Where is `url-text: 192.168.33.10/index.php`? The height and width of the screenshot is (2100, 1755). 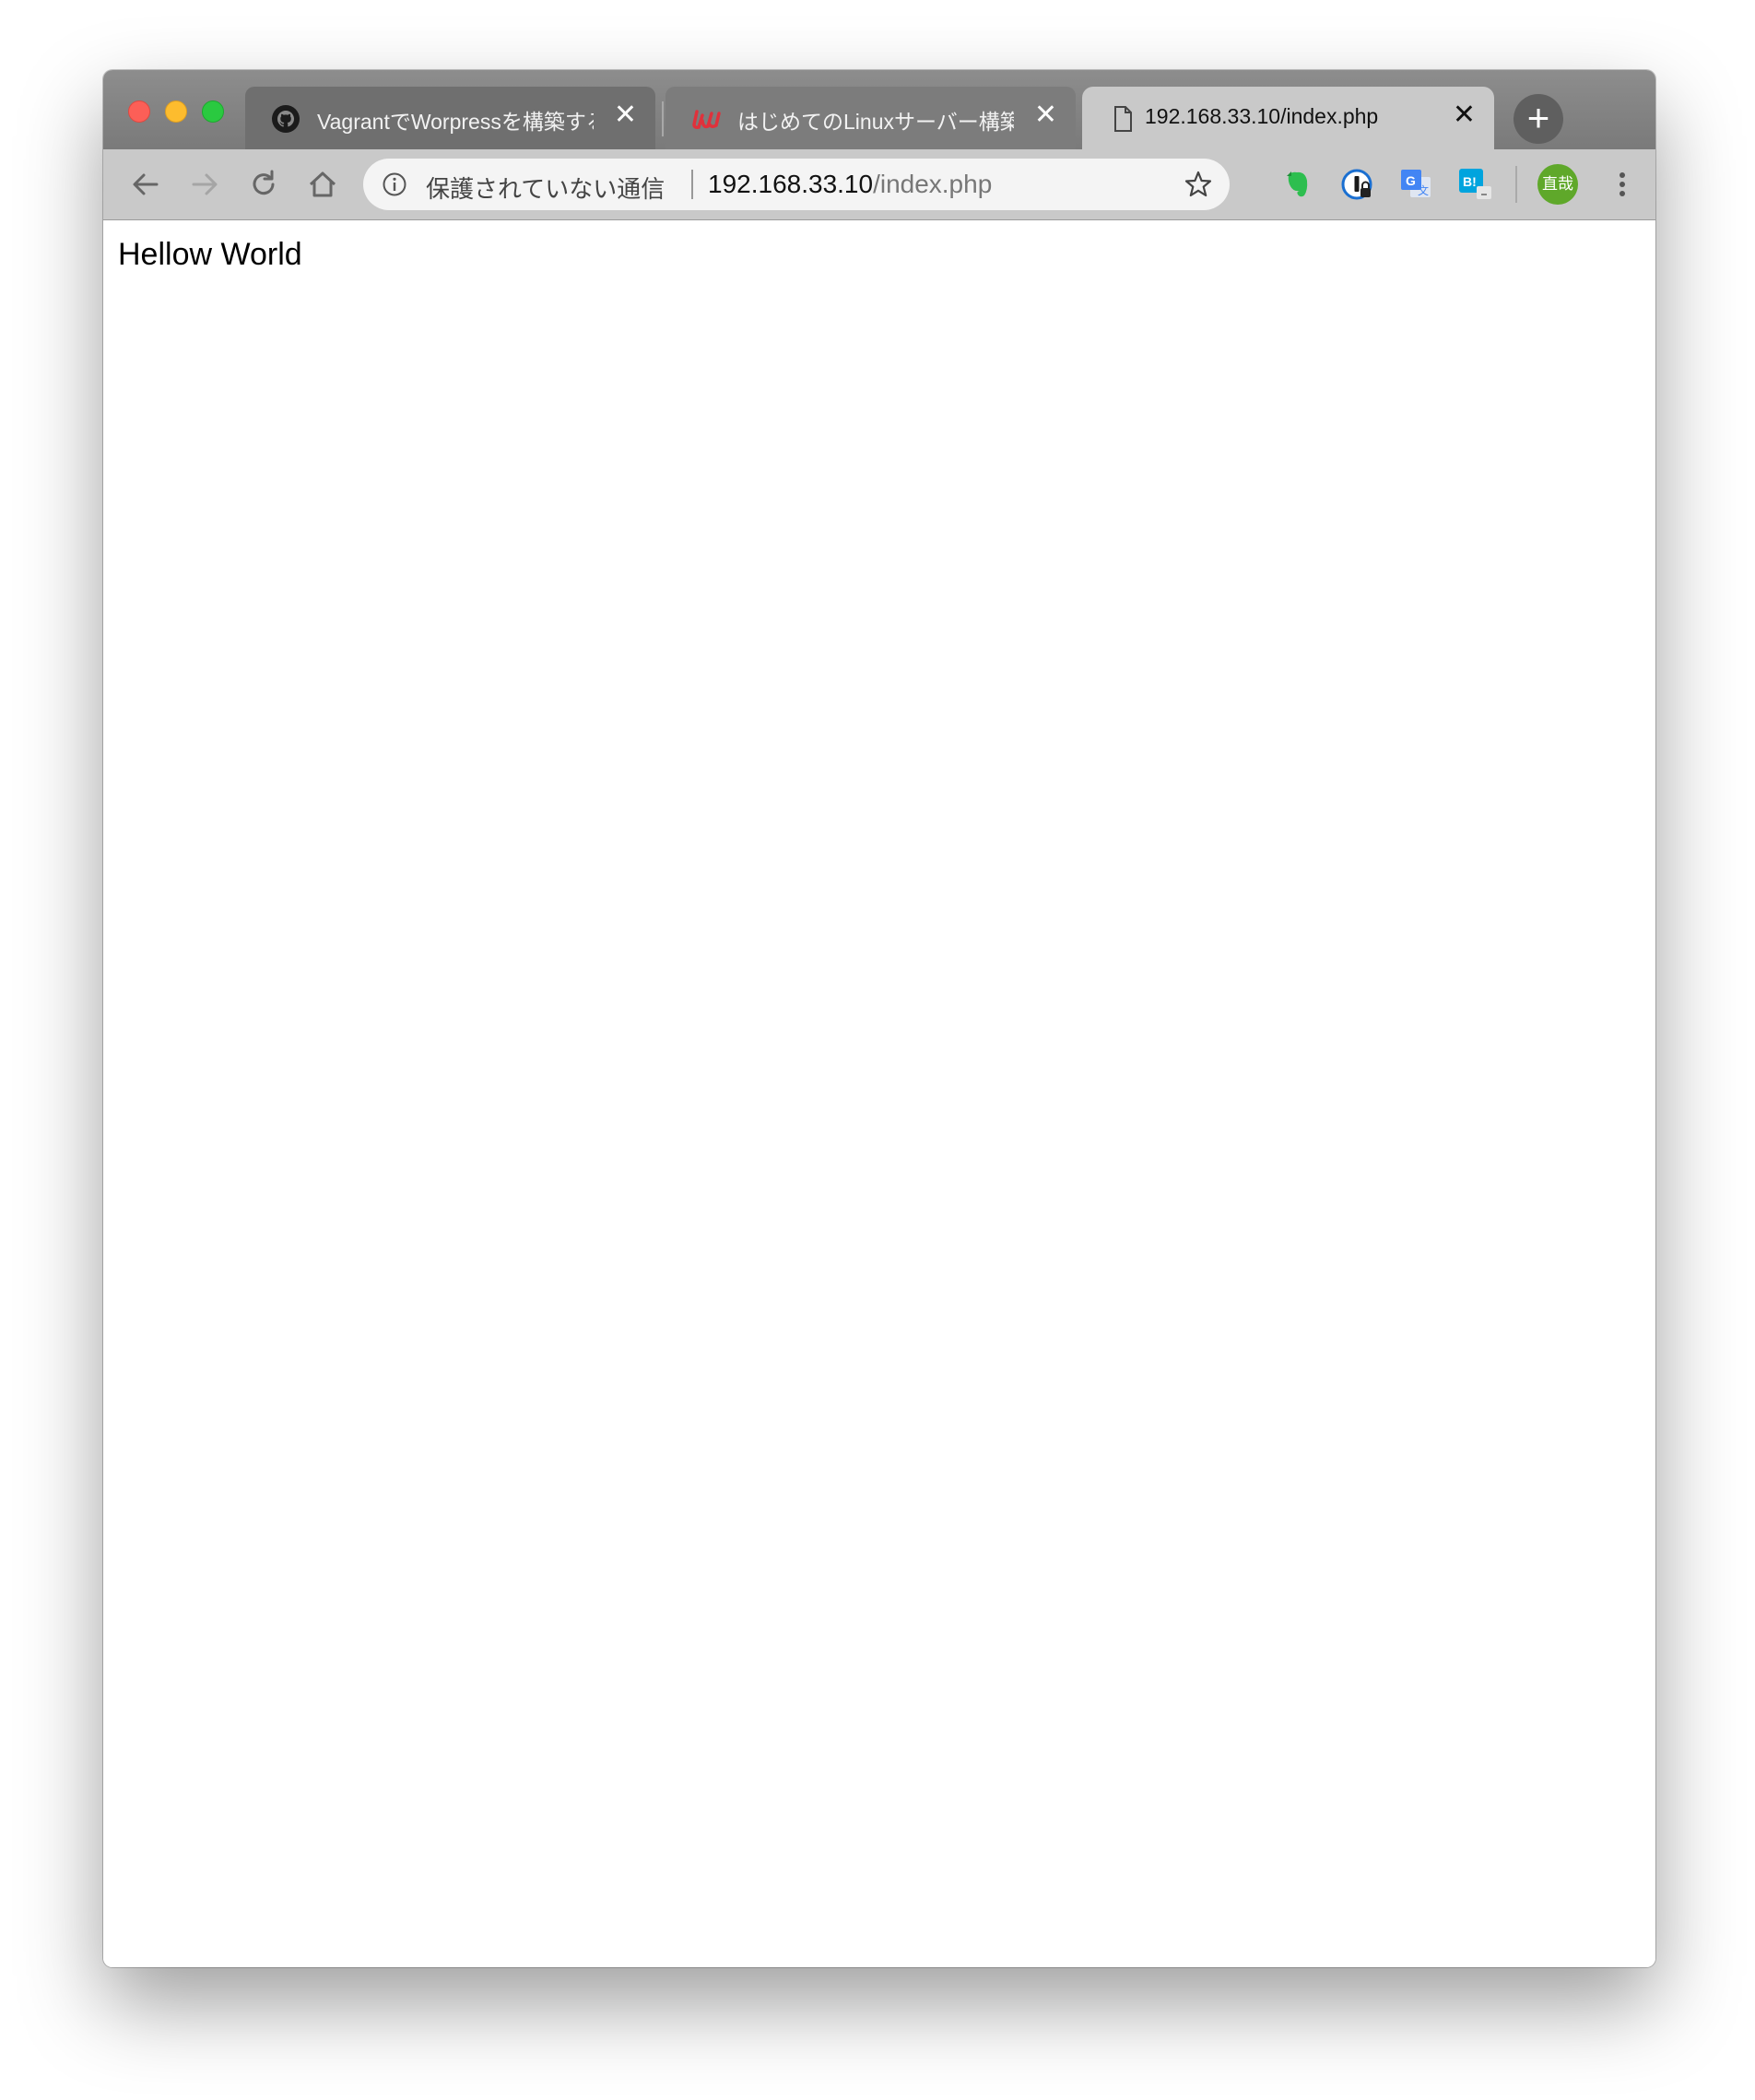
url-text: 192.168.33.10/index.php is located at coordinates (850, 184).